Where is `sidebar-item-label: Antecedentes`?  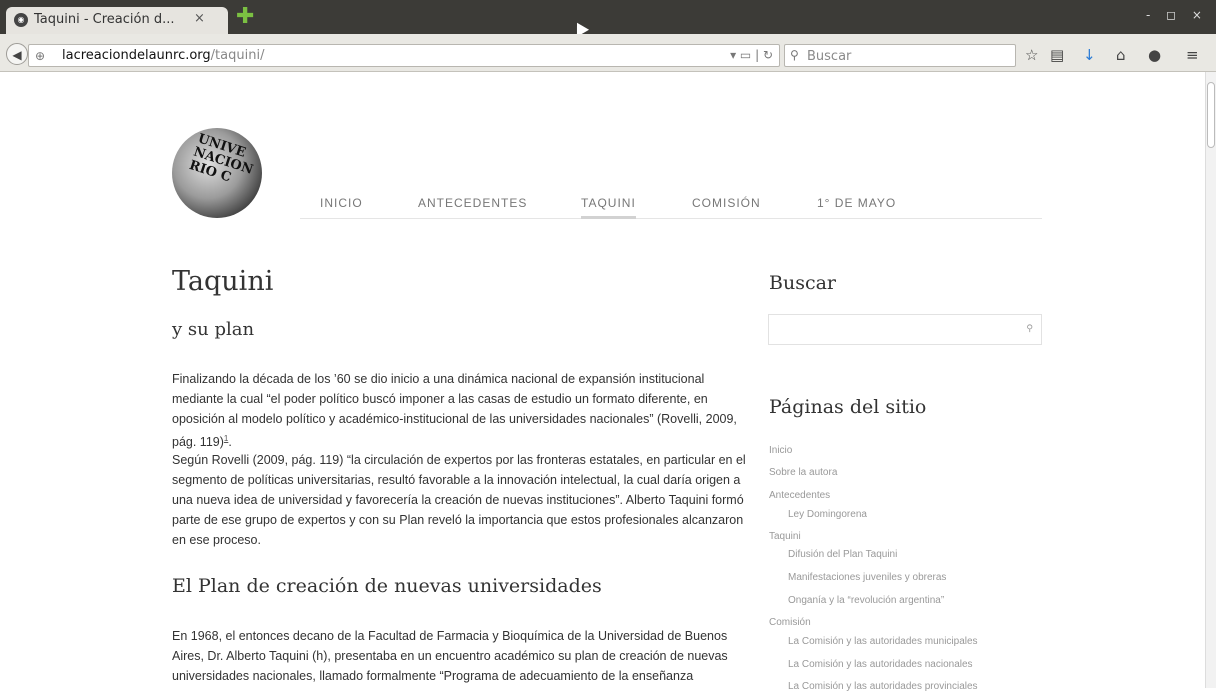 sidebar-item-label: Antecedentes is located at coordinates (800, 495).